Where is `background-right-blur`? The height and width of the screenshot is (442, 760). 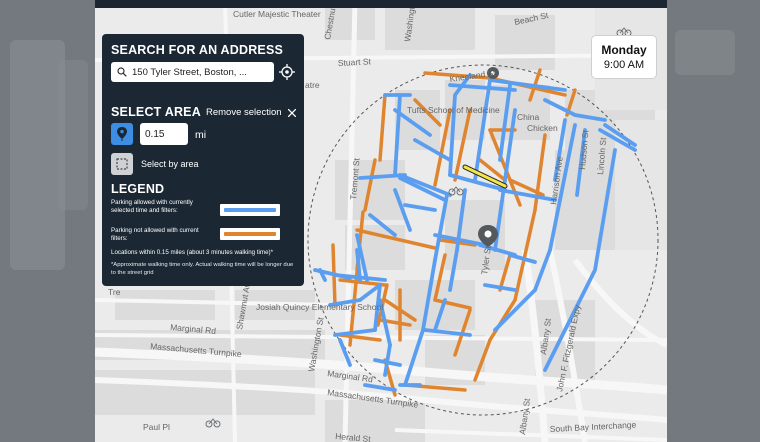
background-right-blur is located at coordinates (713, 221).